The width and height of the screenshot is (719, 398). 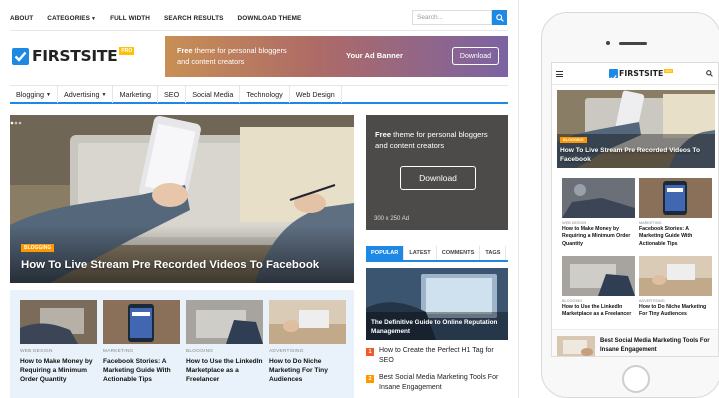 I want to click on rank-number: 1, so click(x=370, y=352).